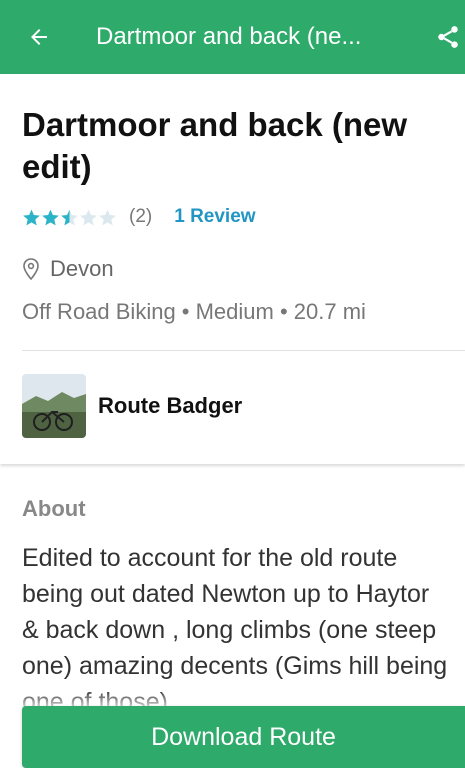 This screenshot has height=768, width=465. What do you see at coordinates (214, 217) in the screenshot?
I see `reviews-link: 1 Review` at bounding box center [214, 217].